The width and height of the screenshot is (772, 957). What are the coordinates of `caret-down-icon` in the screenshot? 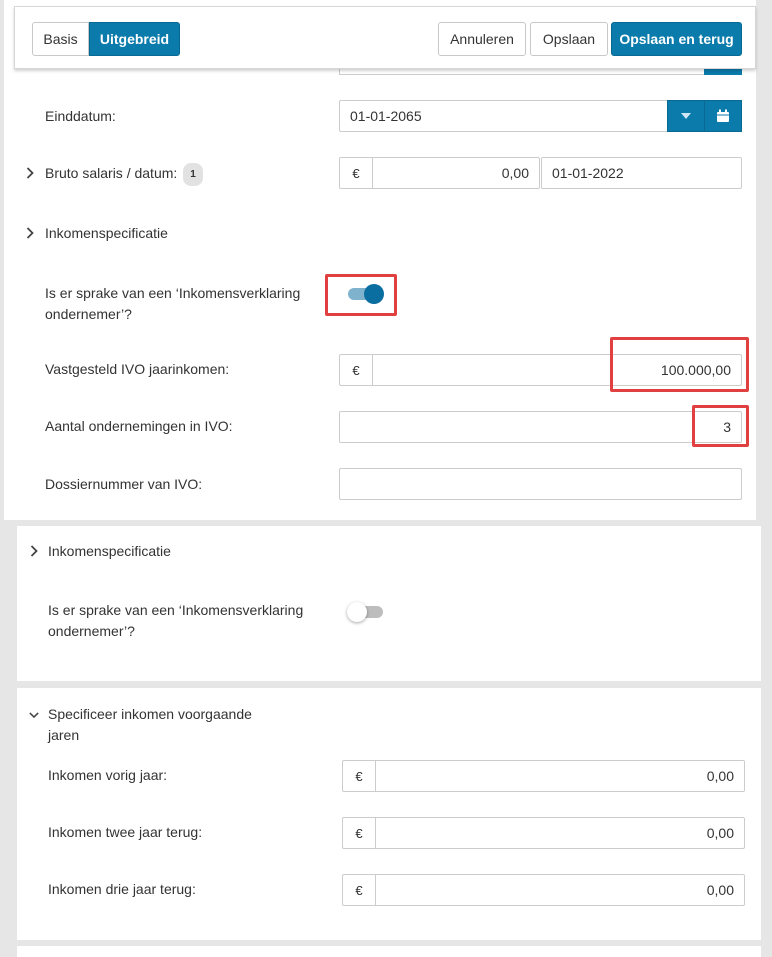 It's located at (686, 116).